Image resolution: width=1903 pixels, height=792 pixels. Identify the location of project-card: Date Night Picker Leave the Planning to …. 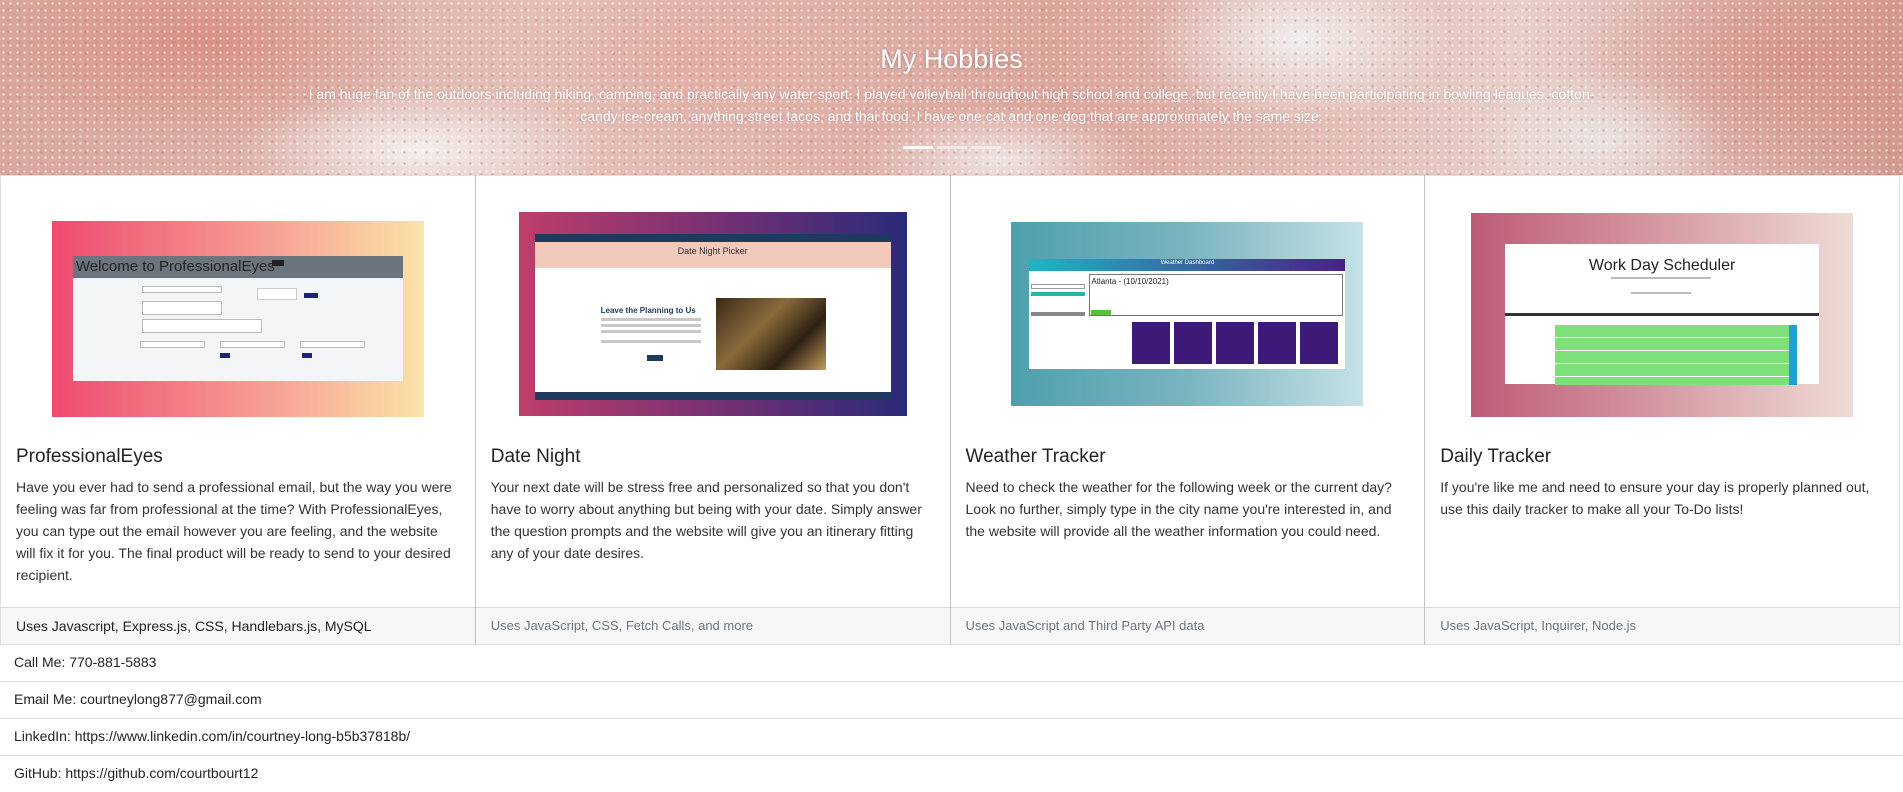
(712, 410).